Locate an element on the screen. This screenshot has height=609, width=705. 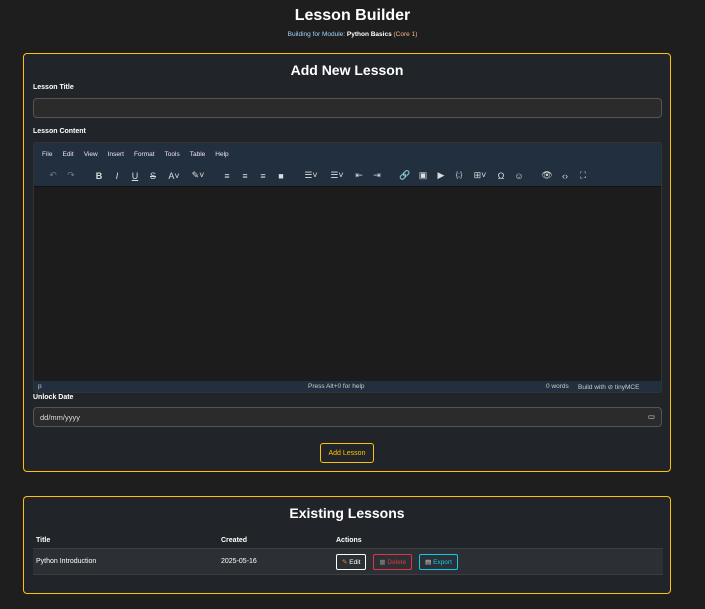
lesson-created: 2025-05-16 is located at coordinates (275, 561).